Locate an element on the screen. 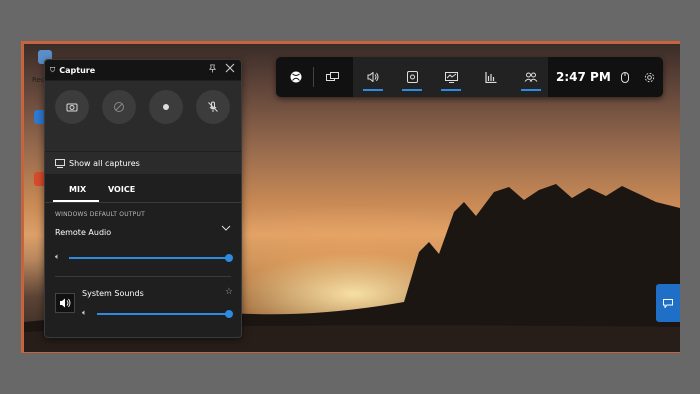 This screenshot has height=394, width=700. app-volume-fill is located at coordinates (163, 314).